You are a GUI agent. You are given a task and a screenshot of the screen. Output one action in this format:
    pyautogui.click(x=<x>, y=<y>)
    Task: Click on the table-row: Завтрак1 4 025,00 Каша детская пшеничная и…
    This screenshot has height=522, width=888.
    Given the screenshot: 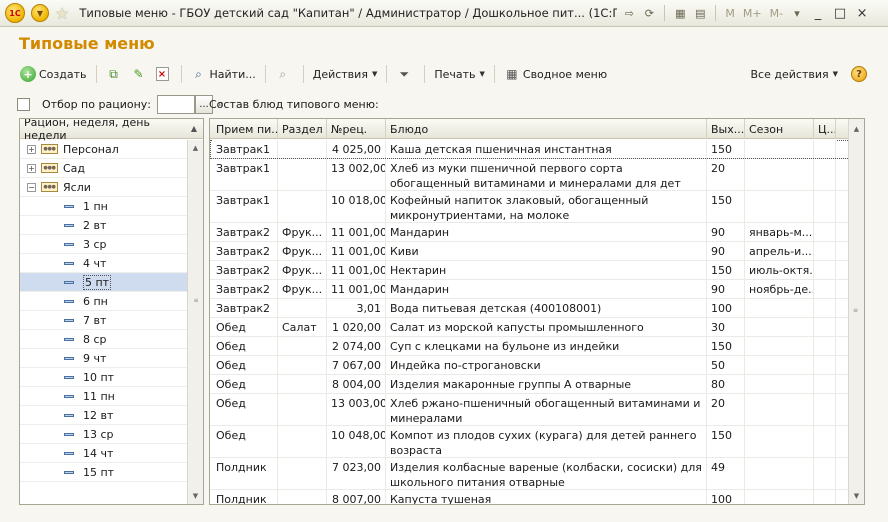 What is the action you would take?
    pyautogui.click(x=530, y=149)
    